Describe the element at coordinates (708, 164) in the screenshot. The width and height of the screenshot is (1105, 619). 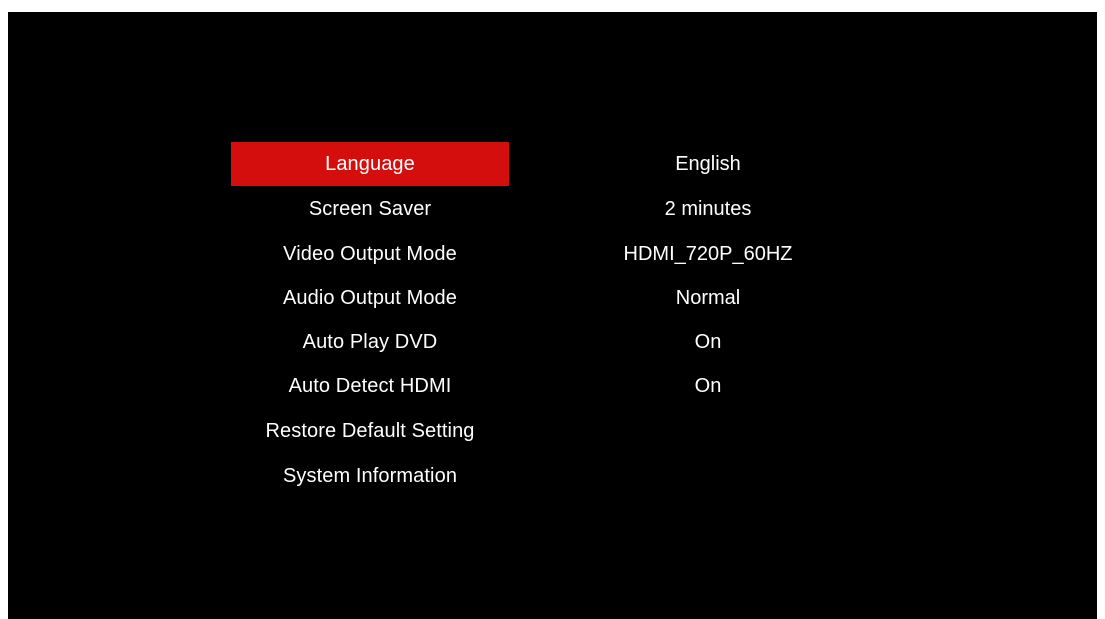
I see `value-language: English` at that location.